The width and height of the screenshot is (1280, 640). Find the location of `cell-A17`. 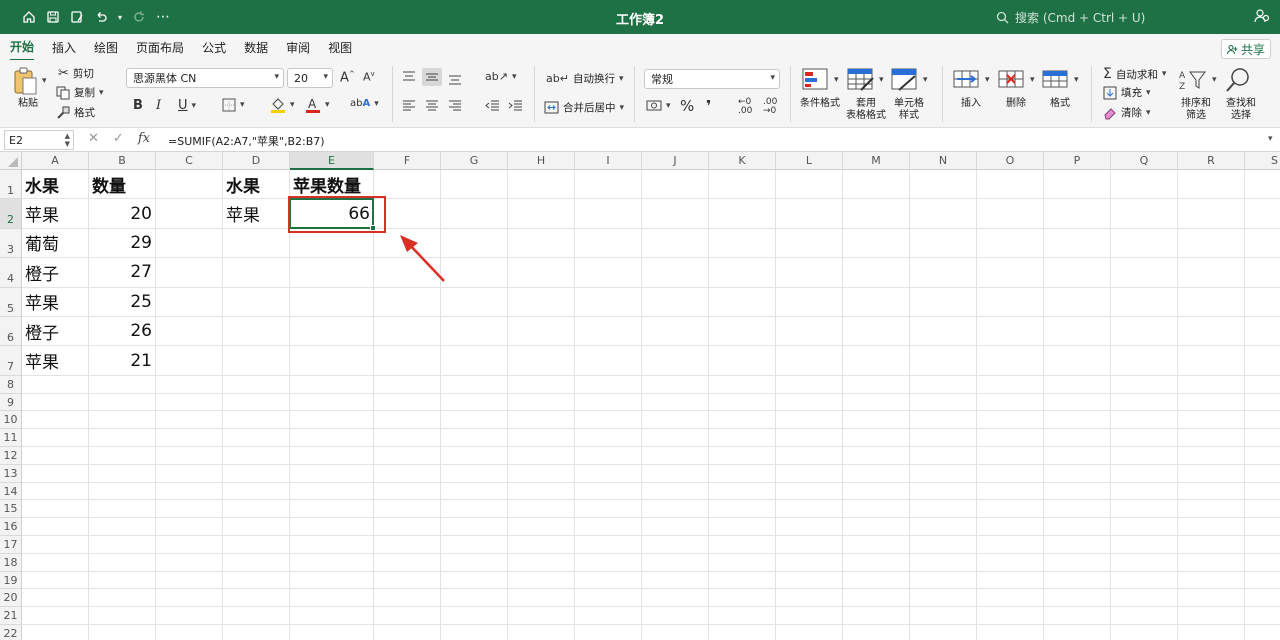

cell-A17 is located at coordinates (55, 545).